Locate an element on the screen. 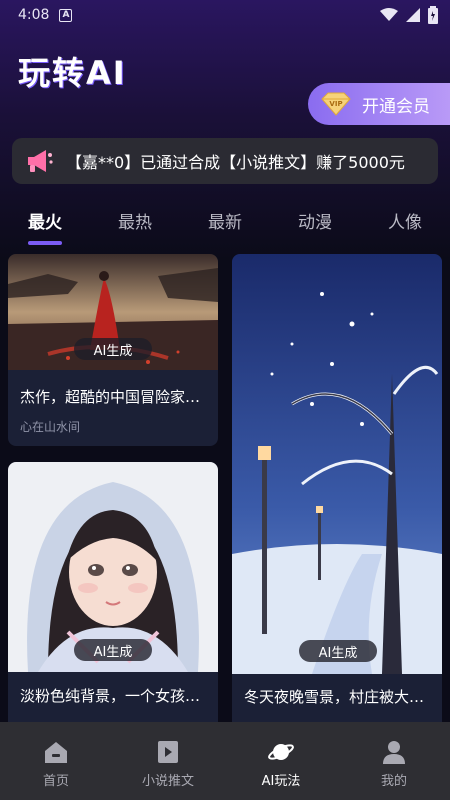 Image resolution: width=450 pixels, height=800 pixels. tab-popular: 最热 is located at coordinates (135, 220).